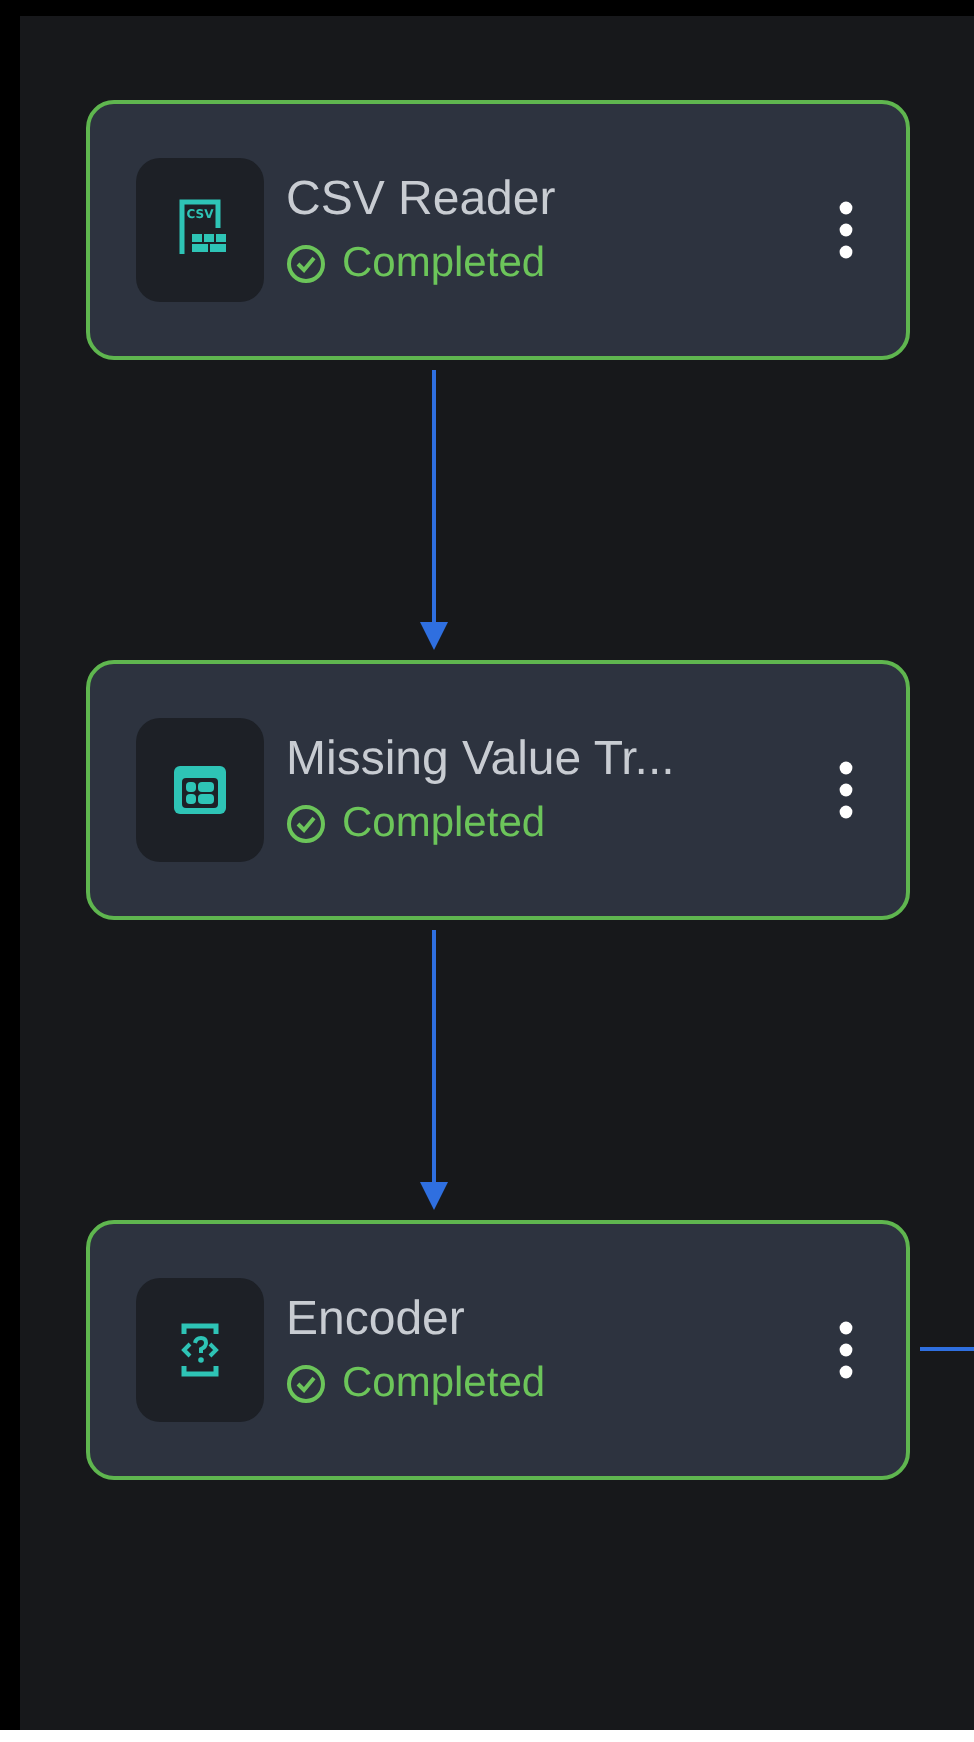 The image size is (974, 1742). Describe the element at coordinates (947, 1350) in the screenshot. I see `connector-line` at that location.